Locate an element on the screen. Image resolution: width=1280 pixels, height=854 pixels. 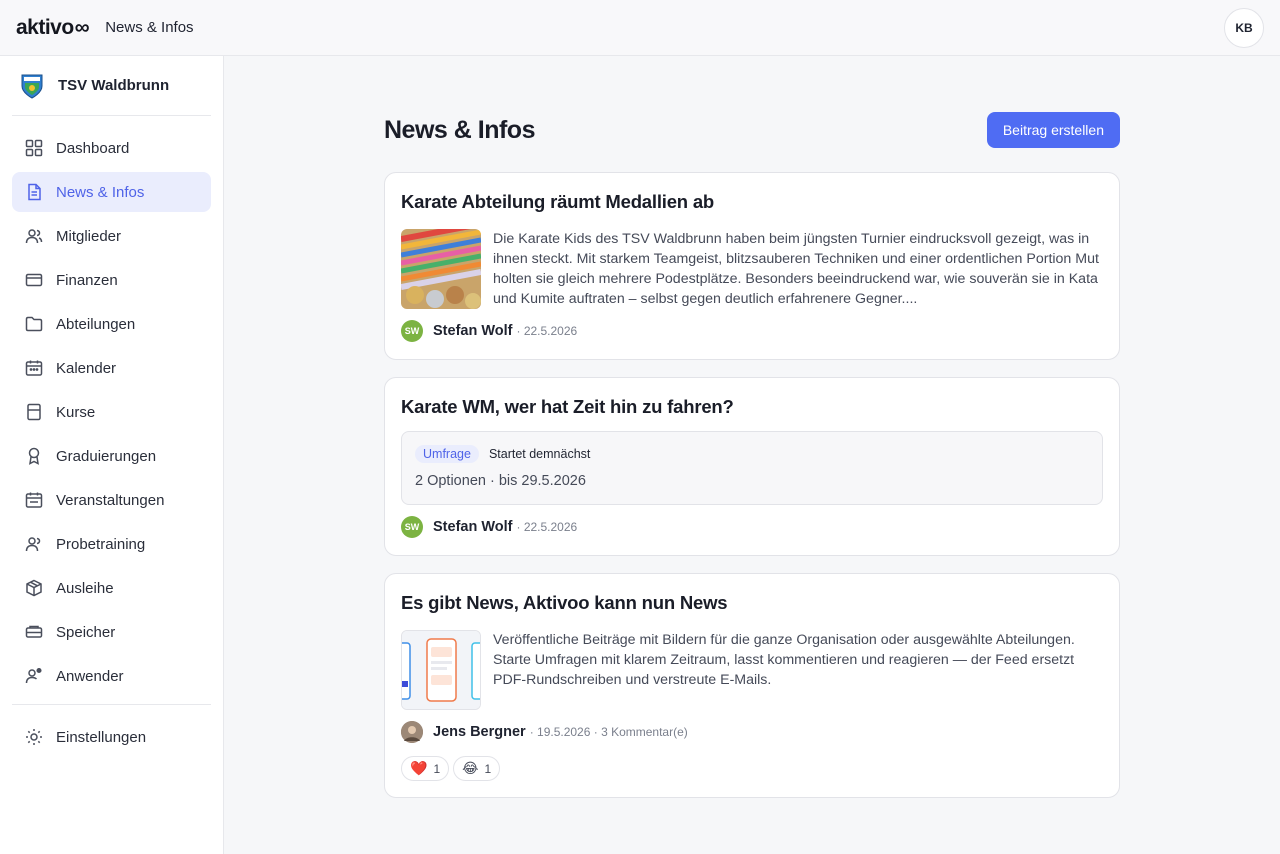
sidebar-item-abteilungen: Abteilungen is located at coordinates (111, 324).